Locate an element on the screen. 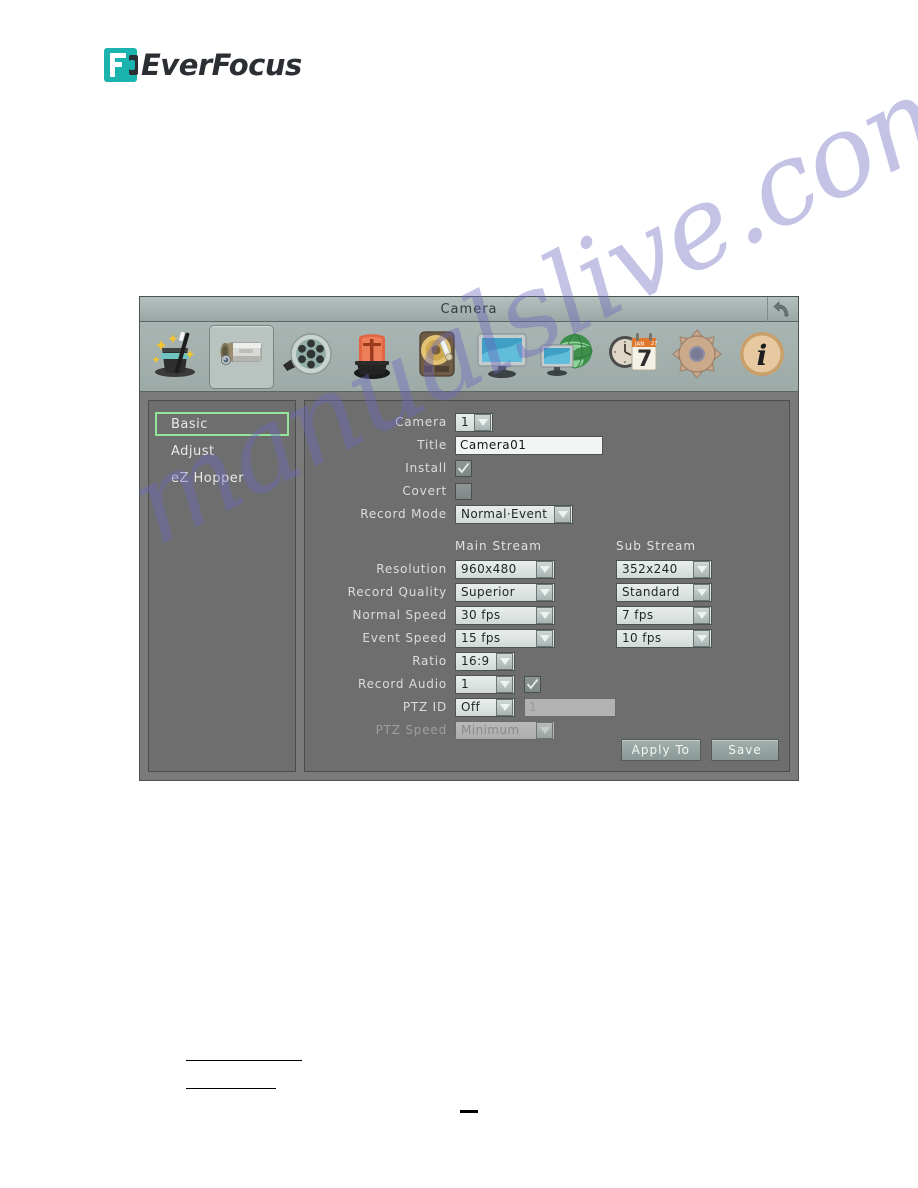 The image size is (918, 1188). camera-icon is located at coordinates (242, 356).